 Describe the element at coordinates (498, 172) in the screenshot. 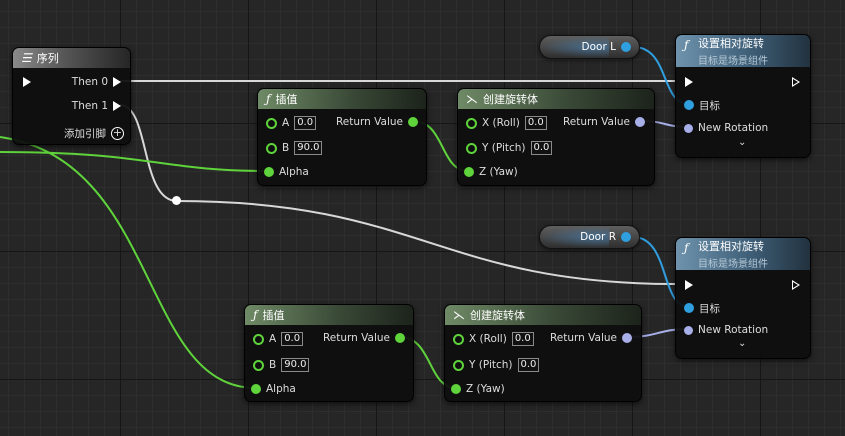

I see `make-rot-top-z-label: Z (Yaw)` at that location.